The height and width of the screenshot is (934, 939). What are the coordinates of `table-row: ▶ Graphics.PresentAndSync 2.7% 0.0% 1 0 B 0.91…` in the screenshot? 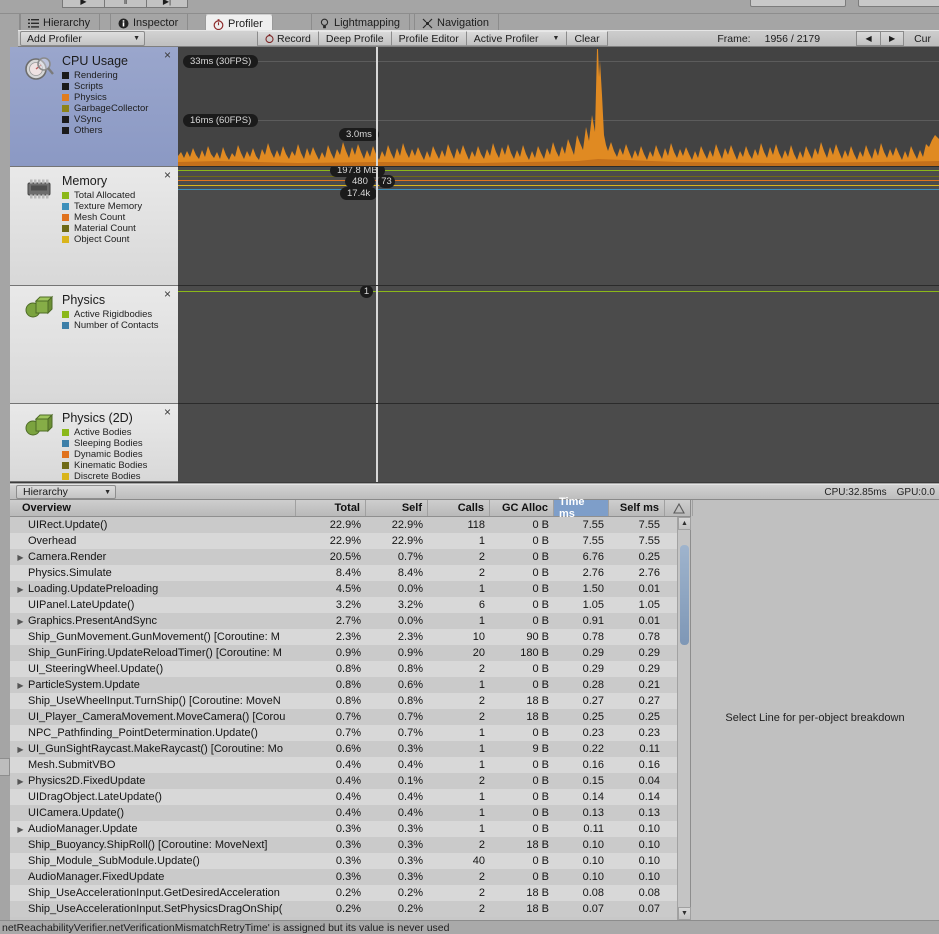 It's located at (350, 621).